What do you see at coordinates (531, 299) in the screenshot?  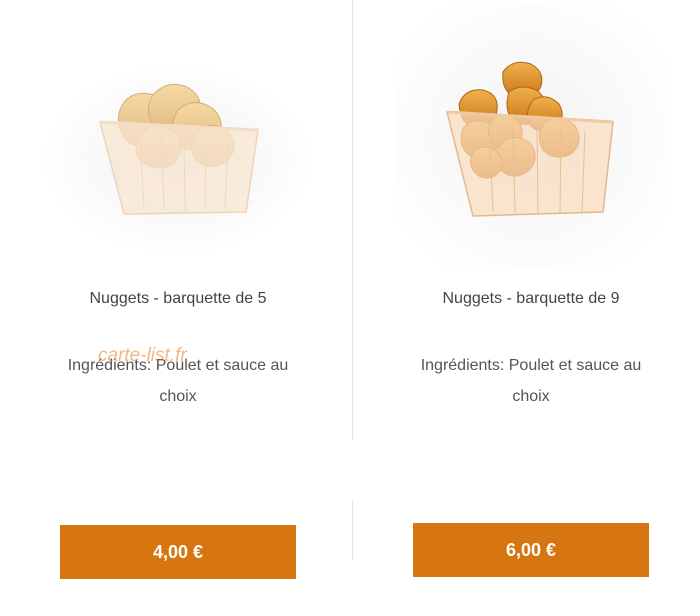 I see `product-title: Nuggets - barquette de 9` at bounding box center [531, 299].